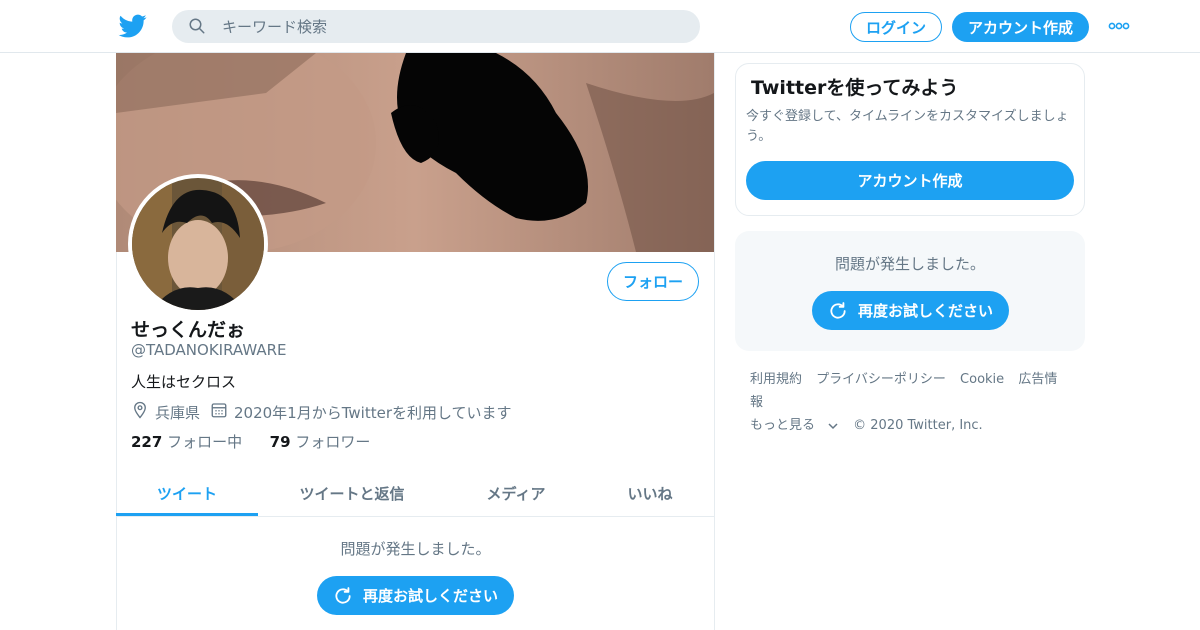 This screenshot has height=630, width=1200. Describe the element at coordinates (205, 442) in the screenshot. I see `following-label: フォロー中` at that location.